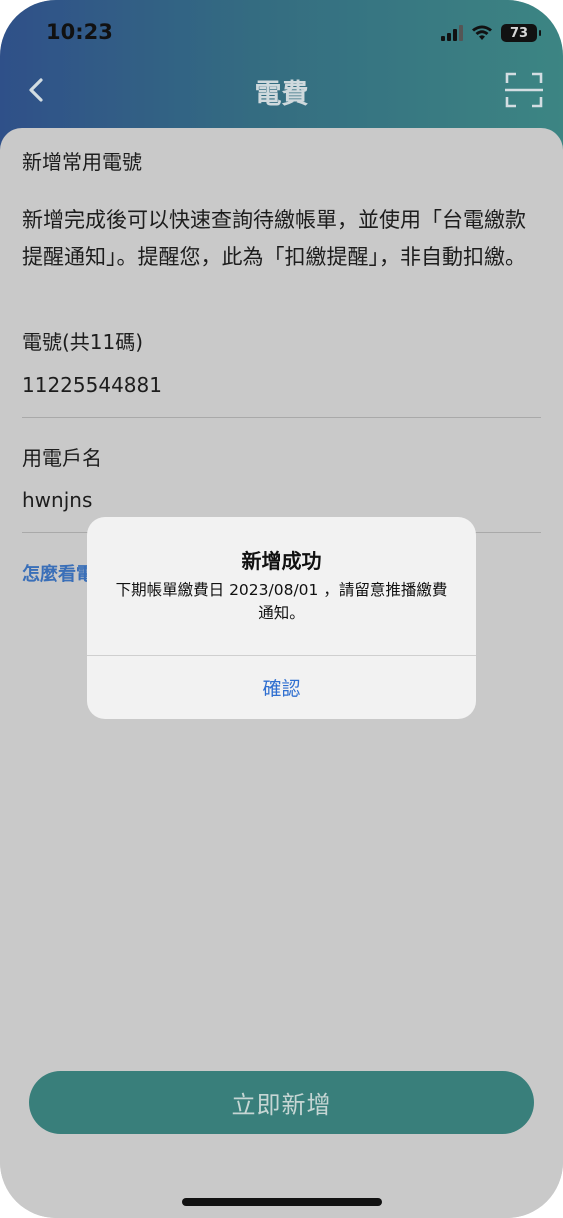  What do you see at coordinates (281, 687) in the screenshot?
I see `confirm-button: 確認` at bounding box center [281, 687].